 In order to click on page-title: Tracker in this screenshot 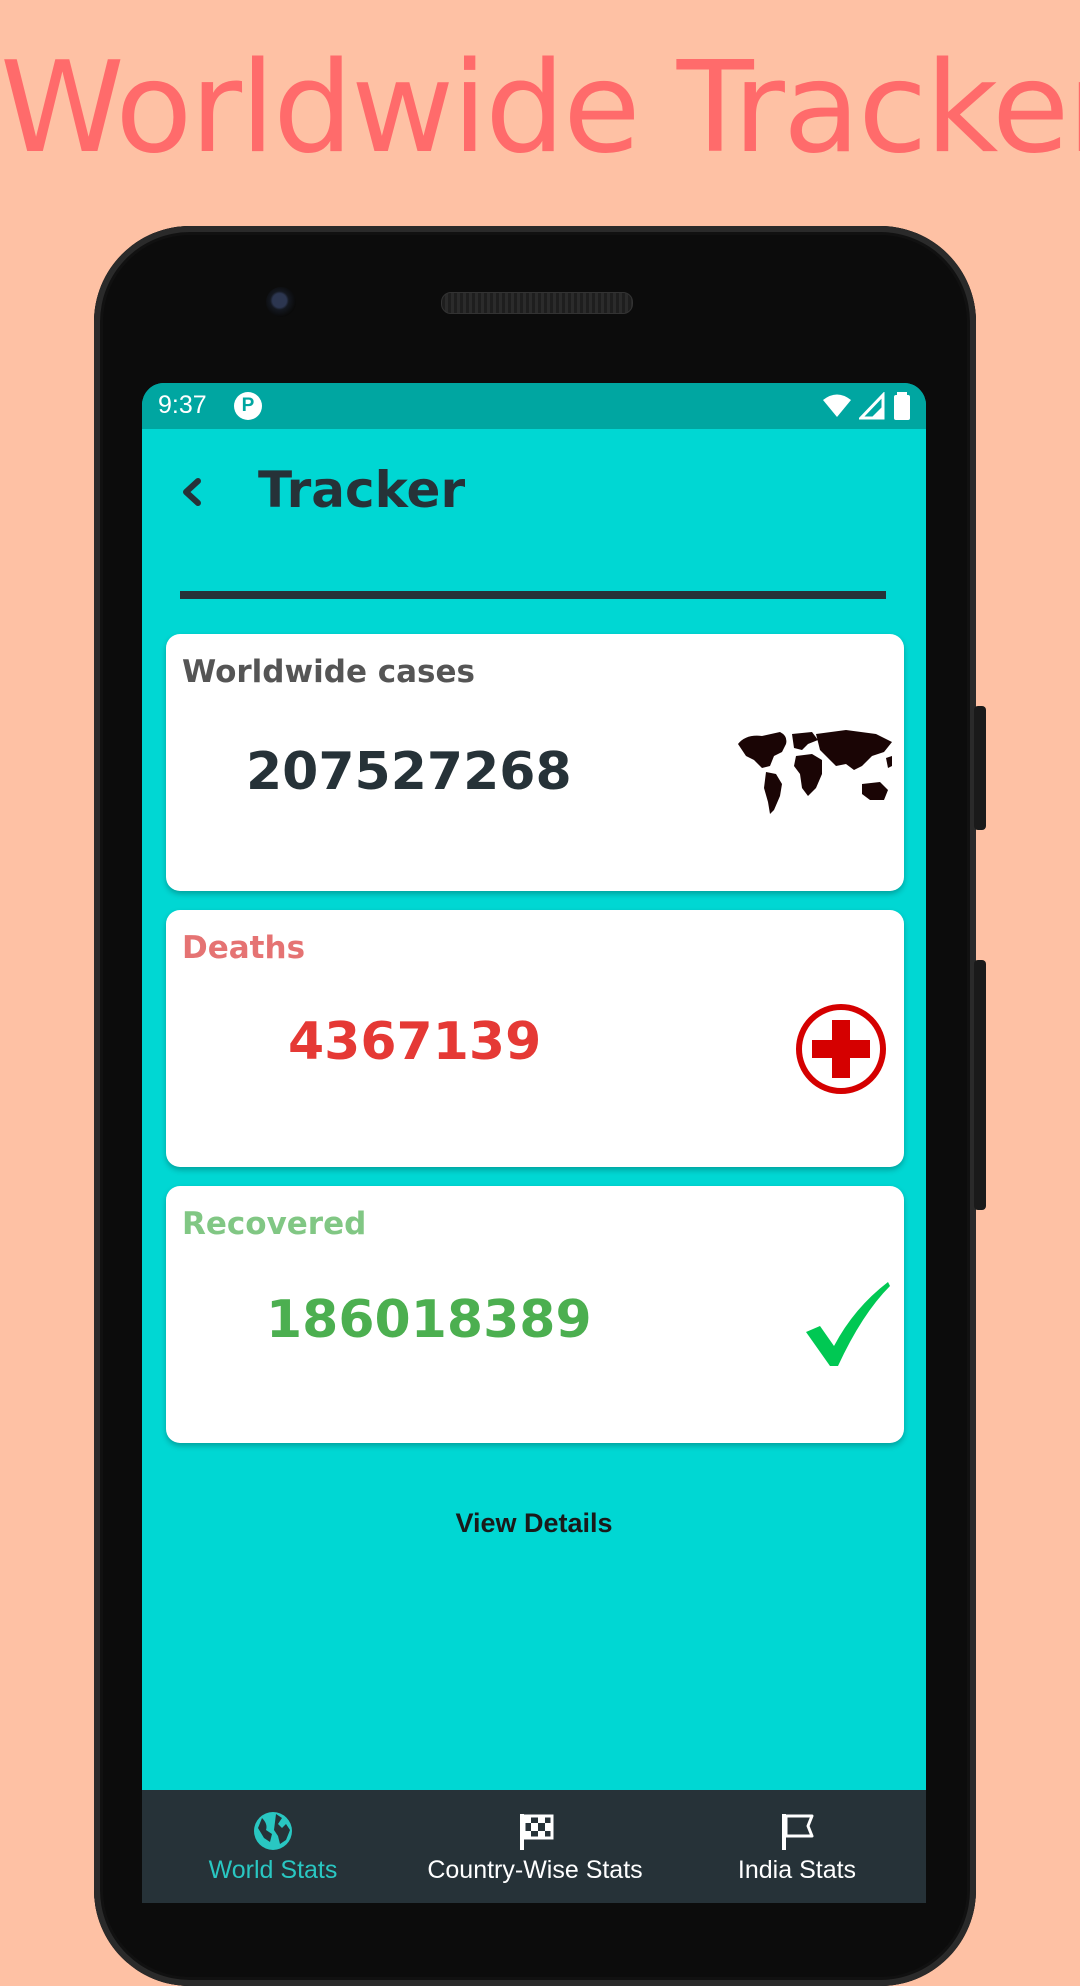, I will do `click(362, 490)`.